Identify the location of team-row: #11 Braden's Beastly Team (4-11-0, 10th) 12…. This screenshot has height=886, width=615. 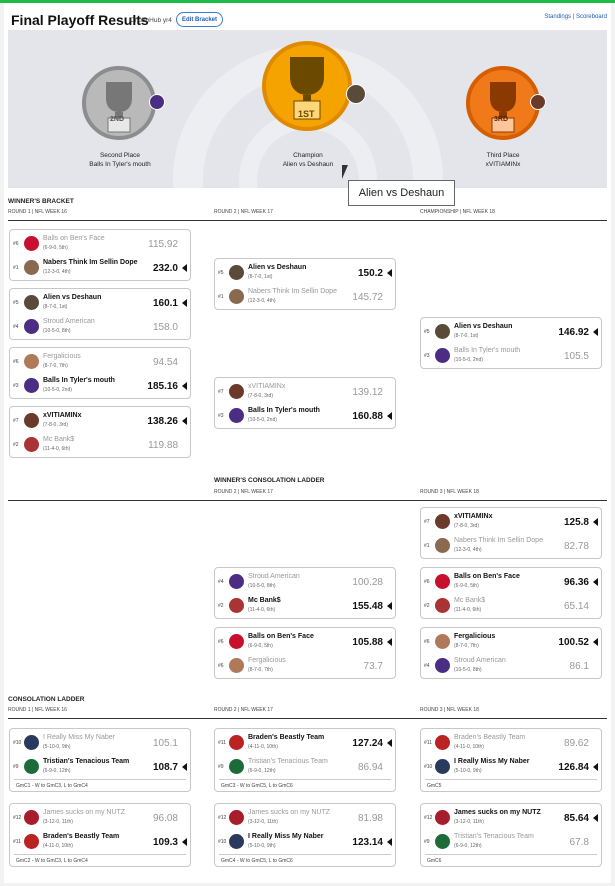
(305, 743).